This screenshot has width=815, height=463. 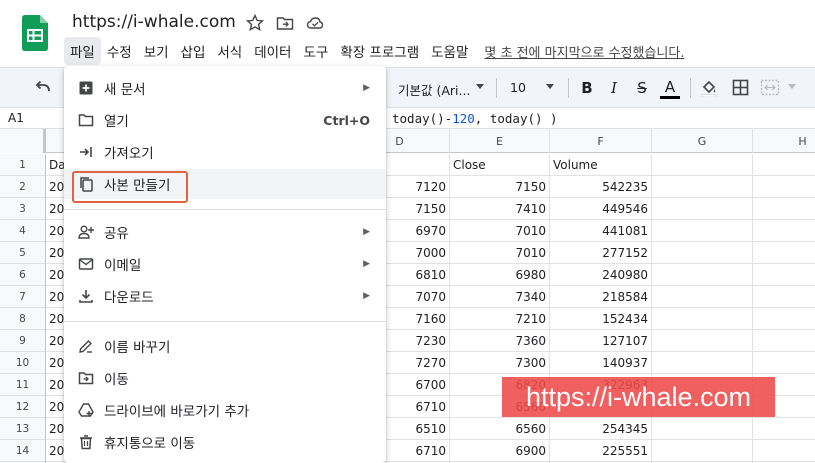 What do you see at coordinates (500, 451) in the screenshot?
I see `cell-e: 6900` at bounding box center [500, 451].